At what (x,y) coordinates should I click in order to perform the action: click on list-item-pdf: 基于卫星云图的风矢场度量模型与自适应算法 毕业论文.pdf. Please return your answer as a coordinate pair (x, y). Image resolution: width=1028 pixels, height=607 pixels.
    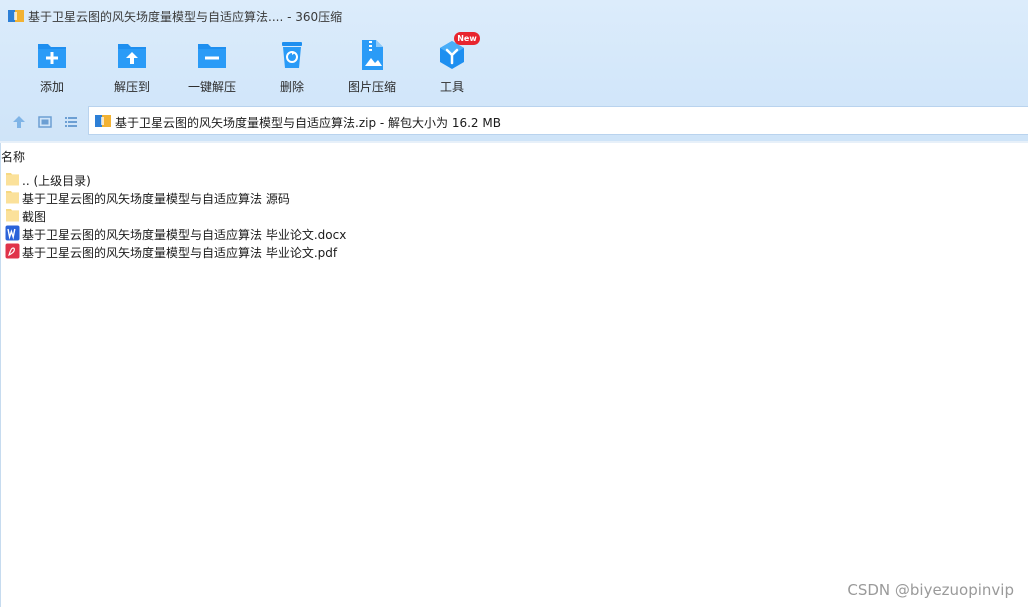
    Looking at the image, I should click on (253, 251).